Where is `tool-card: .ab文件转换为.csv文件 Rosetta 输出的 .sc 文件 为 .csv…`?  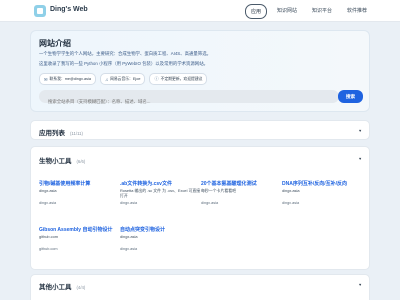
tool-card: .ab文件转换为.csv文件 Rosetta 输出的 .sc 文件 为 .csv… is located at coordinates (160, 198).